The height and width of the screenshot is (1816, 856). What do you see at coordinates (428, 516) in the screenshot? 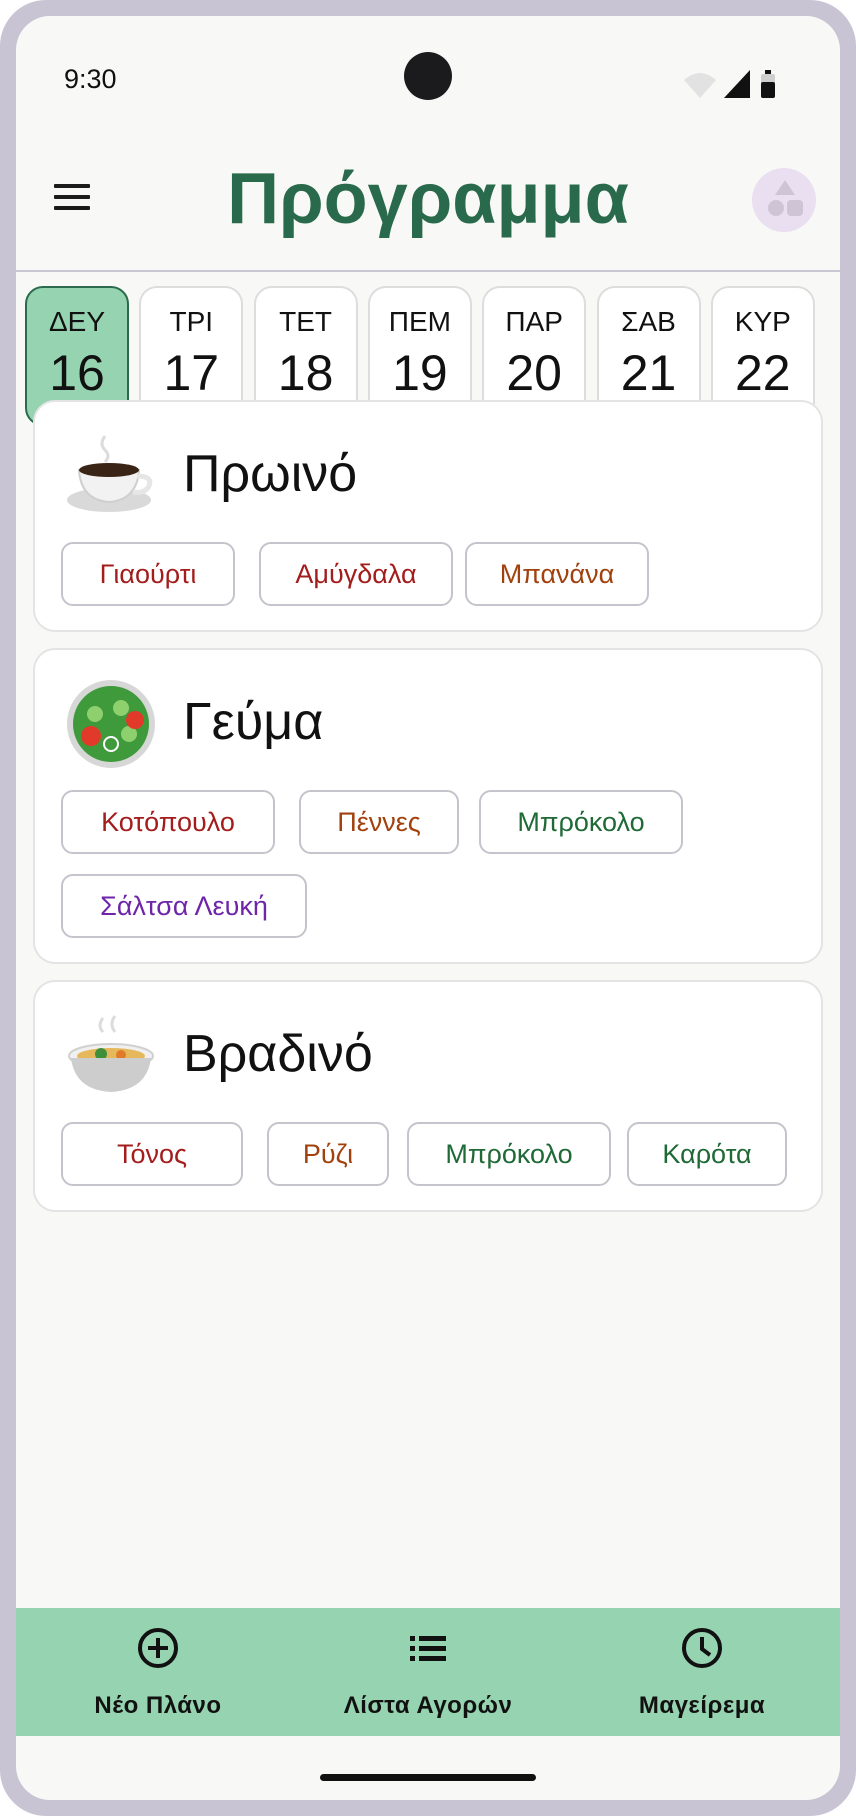
I see `meal-card: Πρωινό Γιαούρτι Αμύγδαλα Μπανάνα` at bounding box center [428, 516].